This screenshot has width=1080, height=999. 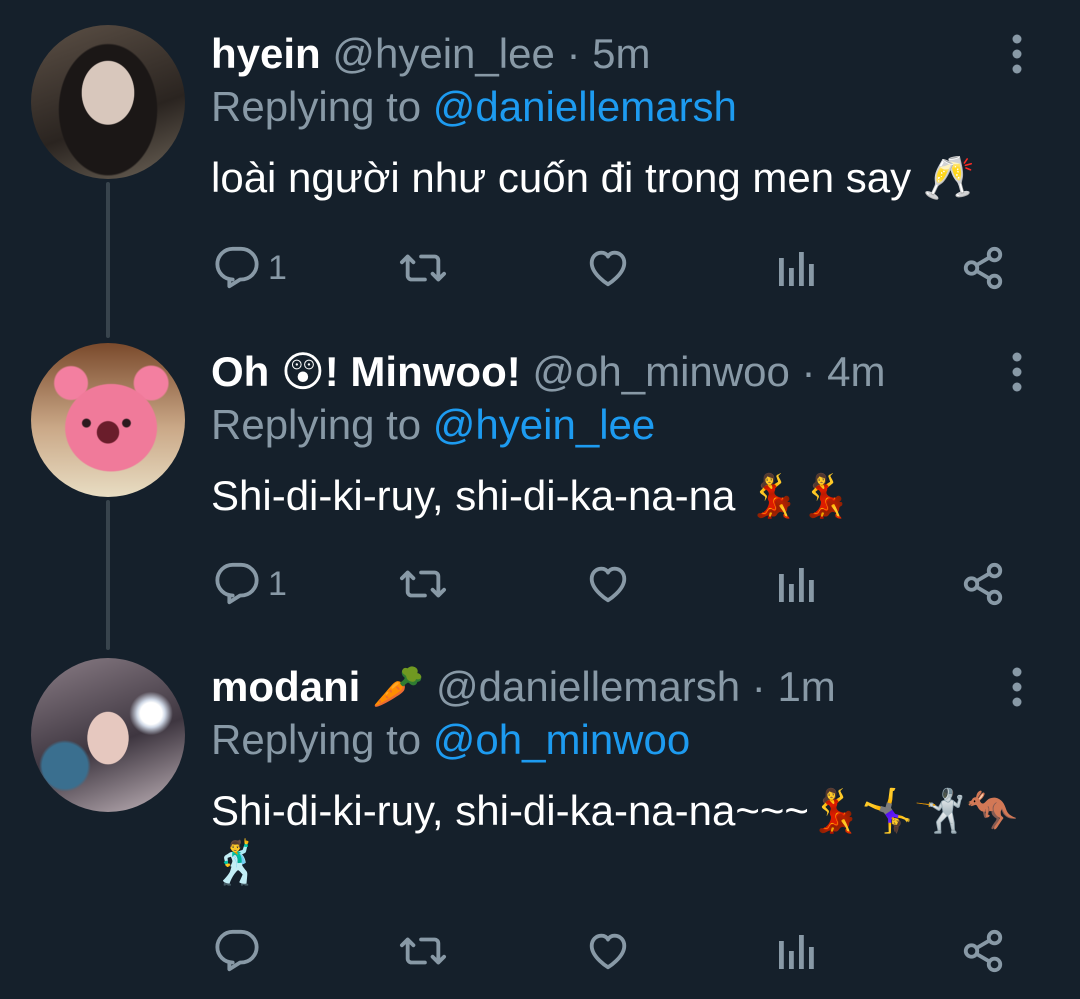 What do you see at coordinates (266, 53) in the screenshot?
I see `display-name: hyein` at bounding box center [266, 53].